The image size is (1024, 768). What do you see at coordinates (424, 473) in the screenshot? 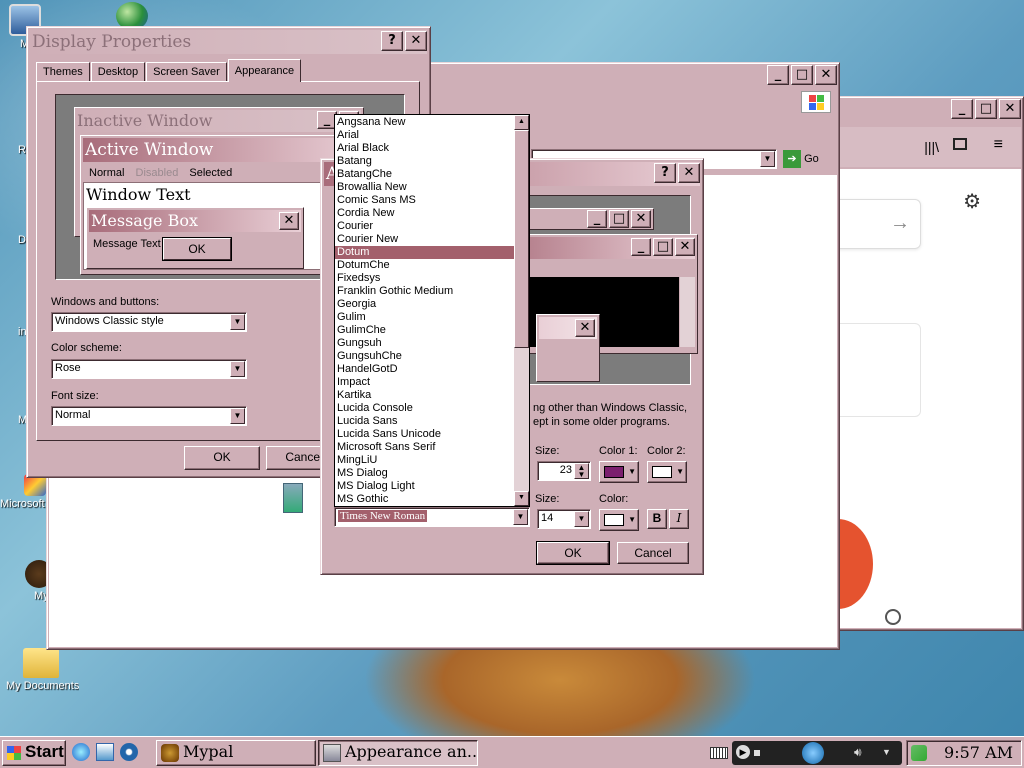
I see `font-list-item: MS Dialog` at bounding box center [424, 473].